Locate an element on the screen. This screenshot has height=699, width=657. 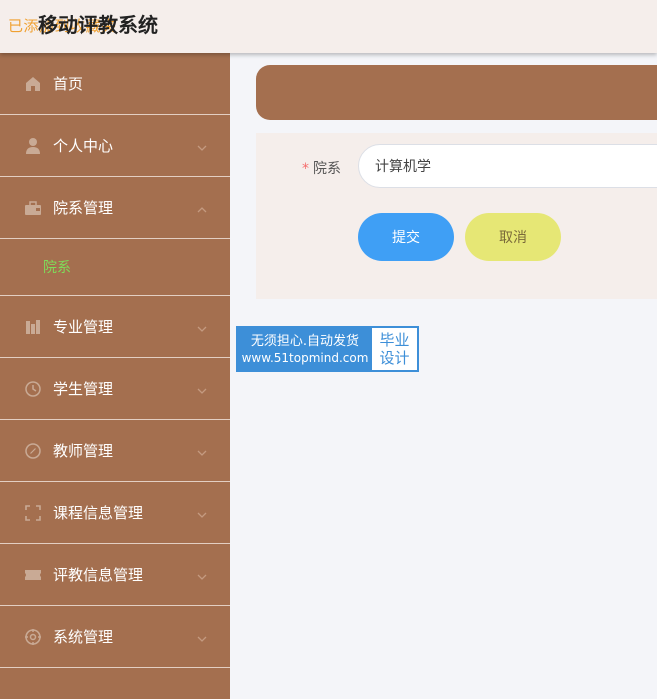
settings-icon is located at coordinates (33, 637).